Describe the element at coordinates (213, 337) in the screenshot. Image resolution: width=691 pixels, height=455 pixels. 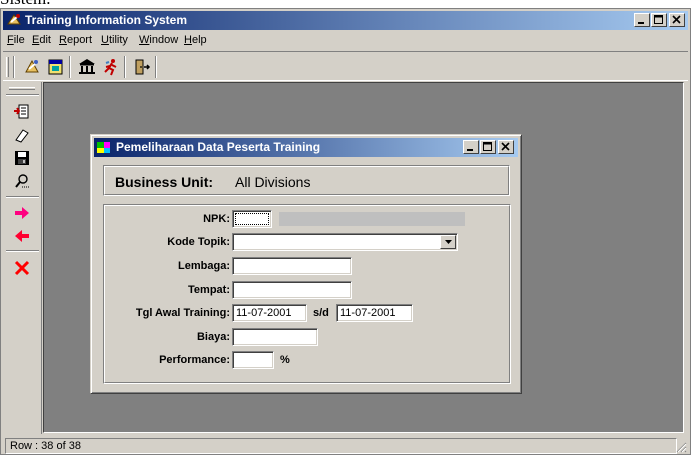
I see `biaya-label: Biaya:` at that location.